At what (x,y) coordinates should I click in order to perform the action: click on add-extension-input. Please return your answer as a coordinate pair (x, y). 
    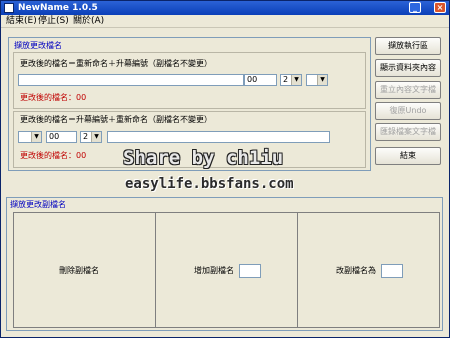
    Looking at the image, I should click on (250, 271).